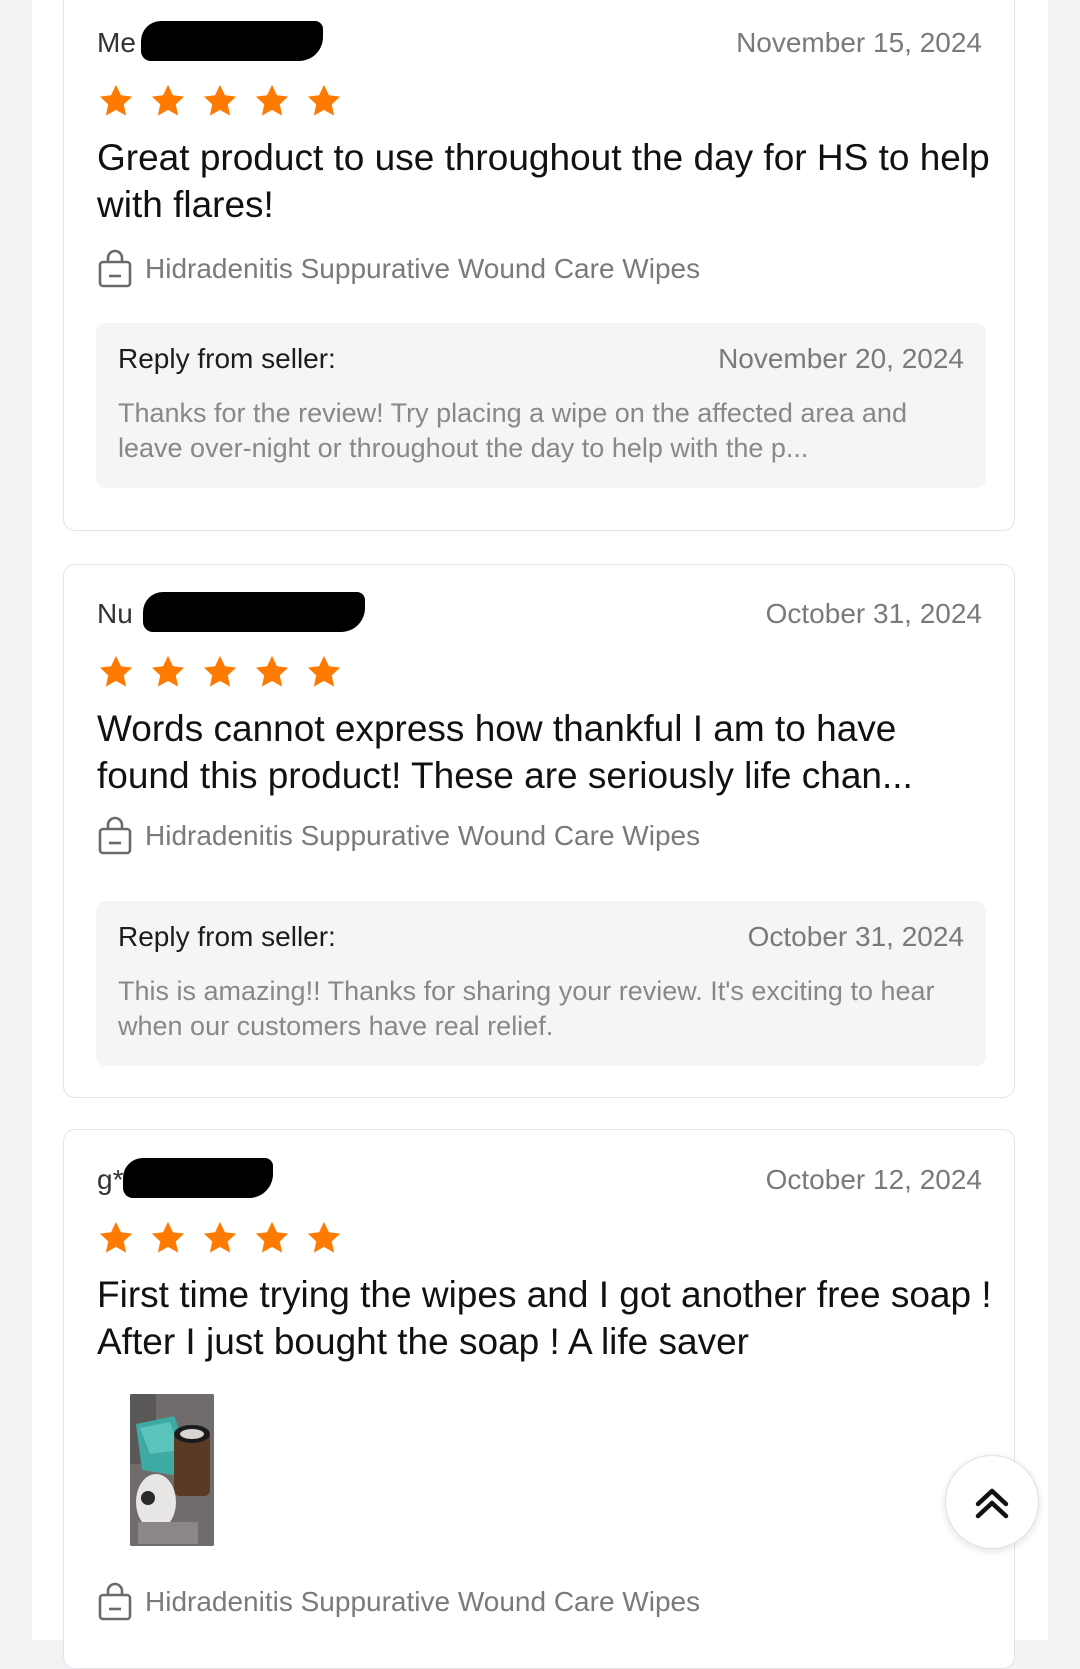 This screenshot has width=1080, height=1669. I want to click on scroll-to-top-button, so click(992, 1502).